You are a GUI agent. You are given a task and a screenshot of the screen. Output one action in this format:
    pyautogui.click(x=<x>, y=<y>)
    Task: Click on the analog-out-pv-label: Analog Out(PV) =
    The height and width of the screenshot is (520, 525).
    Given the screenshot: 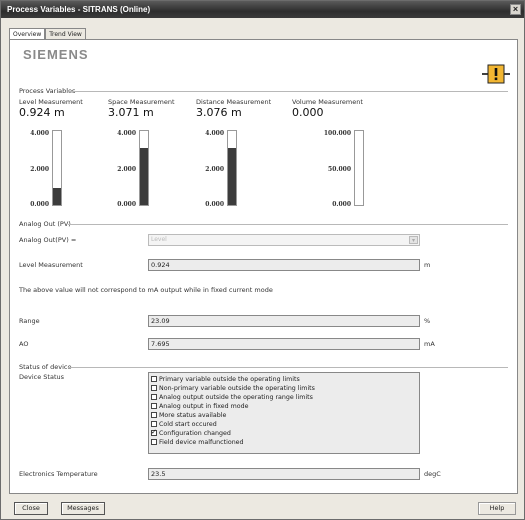 What is the action you would take?
    pyautogui.click(x=48, y=240)
    